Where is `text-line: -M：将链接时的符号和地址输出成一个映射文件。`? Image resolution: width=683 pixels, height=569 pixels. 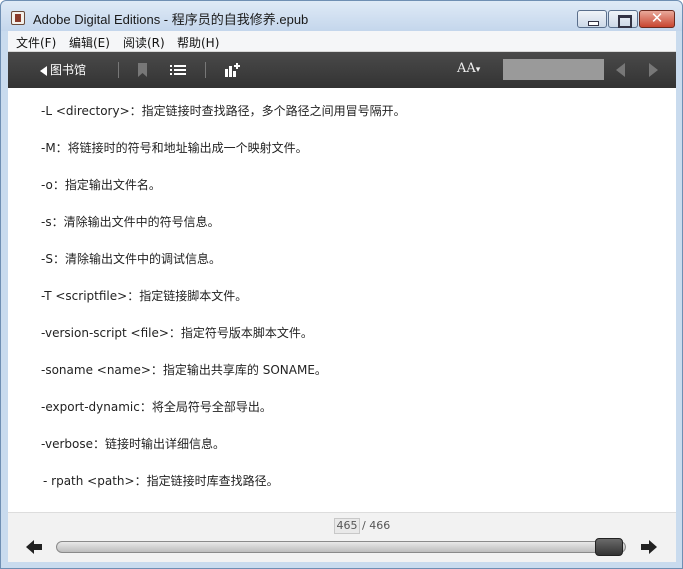 text-line: -M：将链接时的符号和地址输出成一个映射文件。 is located at coordinates (174, 148).